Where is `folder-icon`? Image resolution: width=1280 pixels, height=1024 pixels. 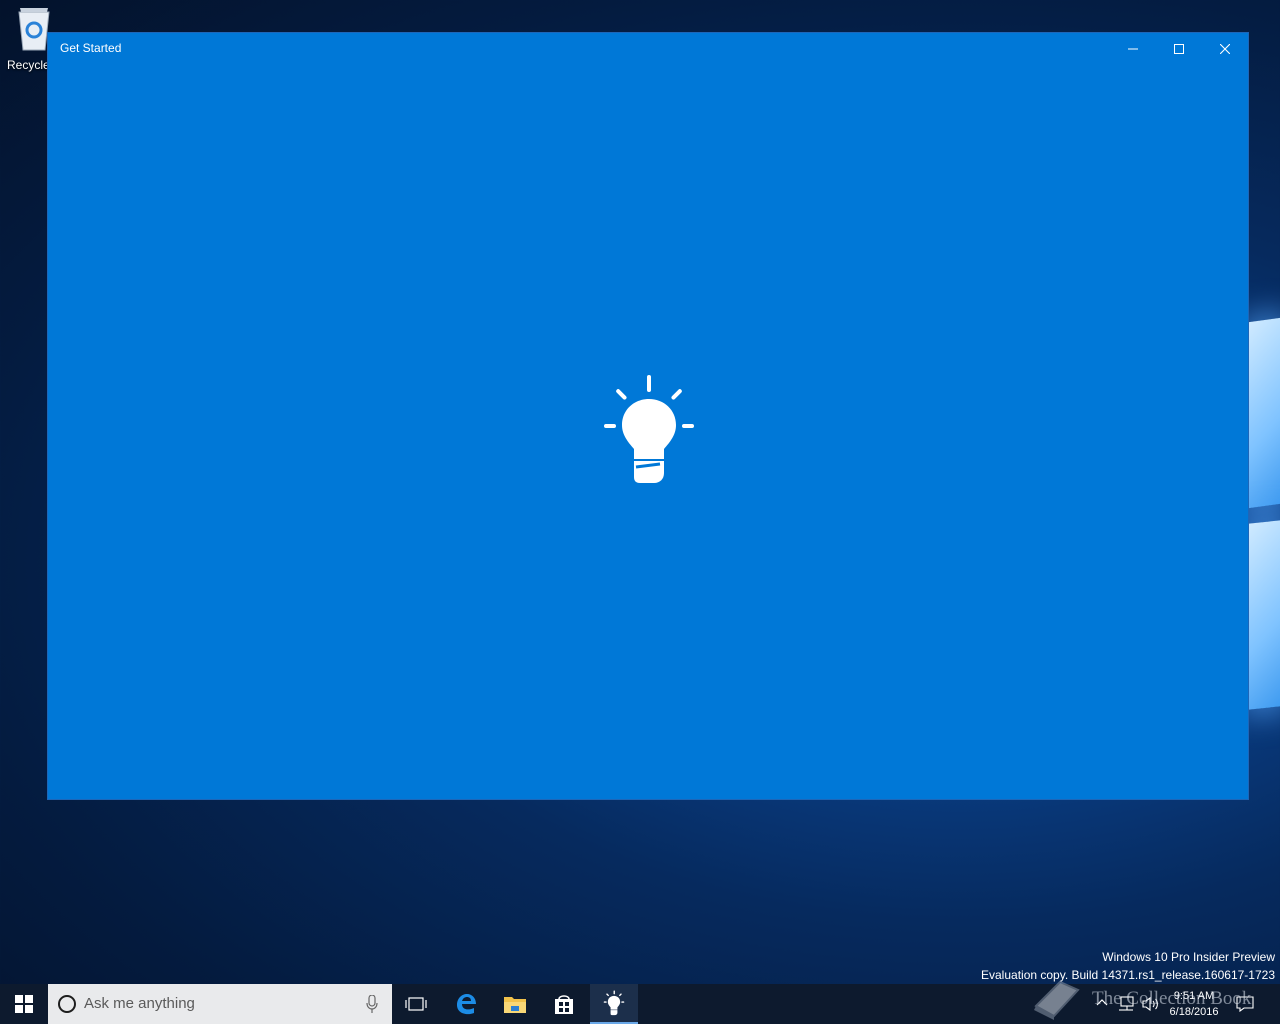 folder-icon is located at coordinates (515, 1005).